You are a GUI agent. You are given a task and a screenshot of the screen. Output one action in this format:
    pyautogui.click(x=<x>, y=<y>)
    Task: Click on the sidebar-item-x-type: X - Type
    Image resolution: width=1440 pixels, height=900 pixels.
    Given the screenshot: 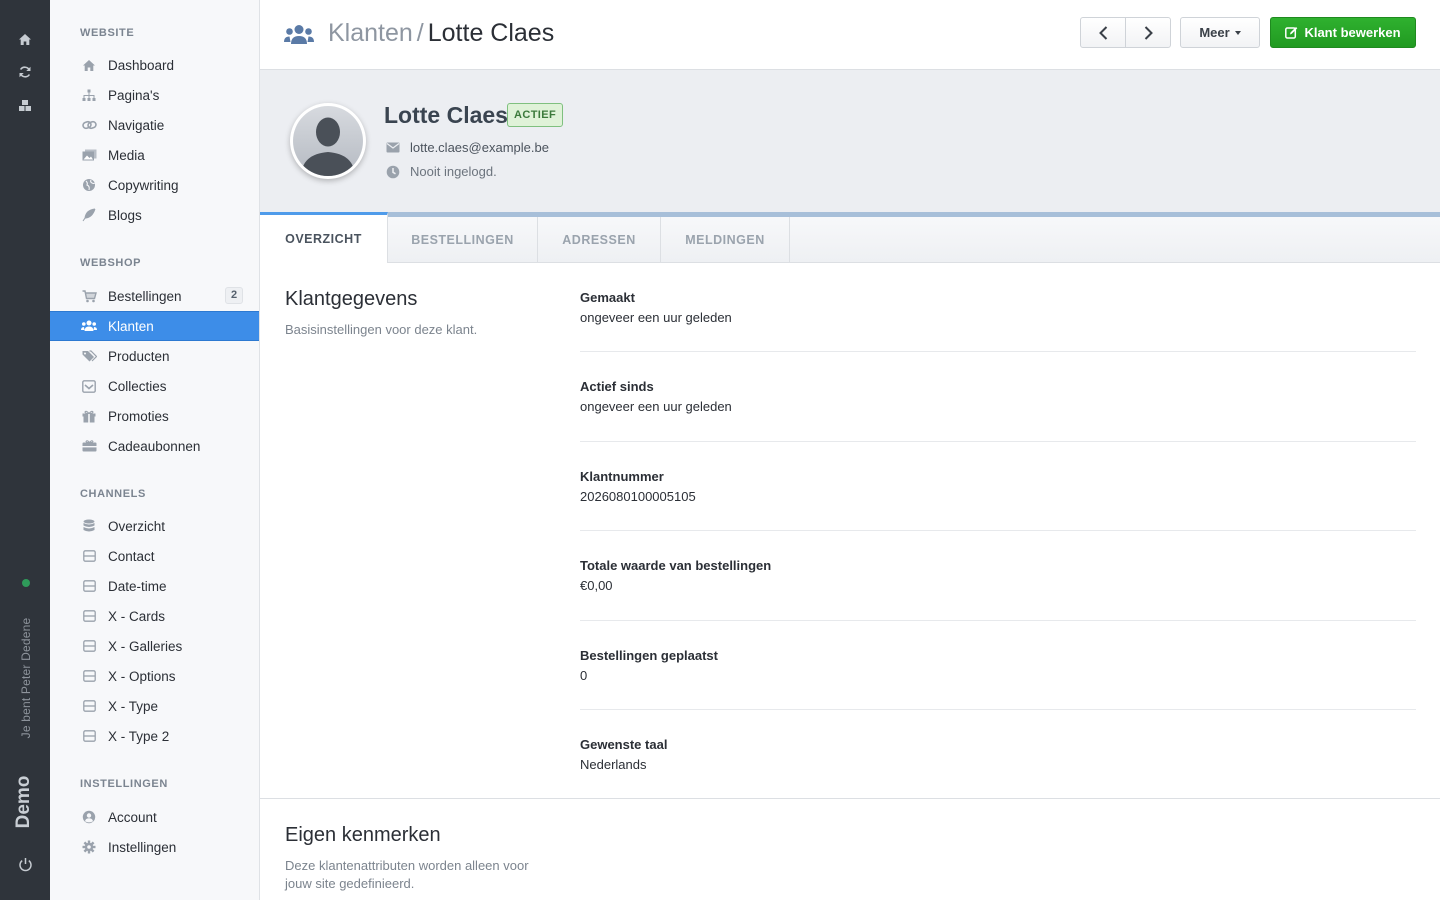 What is the action you would take?
    pyautogui.click(x=154, y=706)
    